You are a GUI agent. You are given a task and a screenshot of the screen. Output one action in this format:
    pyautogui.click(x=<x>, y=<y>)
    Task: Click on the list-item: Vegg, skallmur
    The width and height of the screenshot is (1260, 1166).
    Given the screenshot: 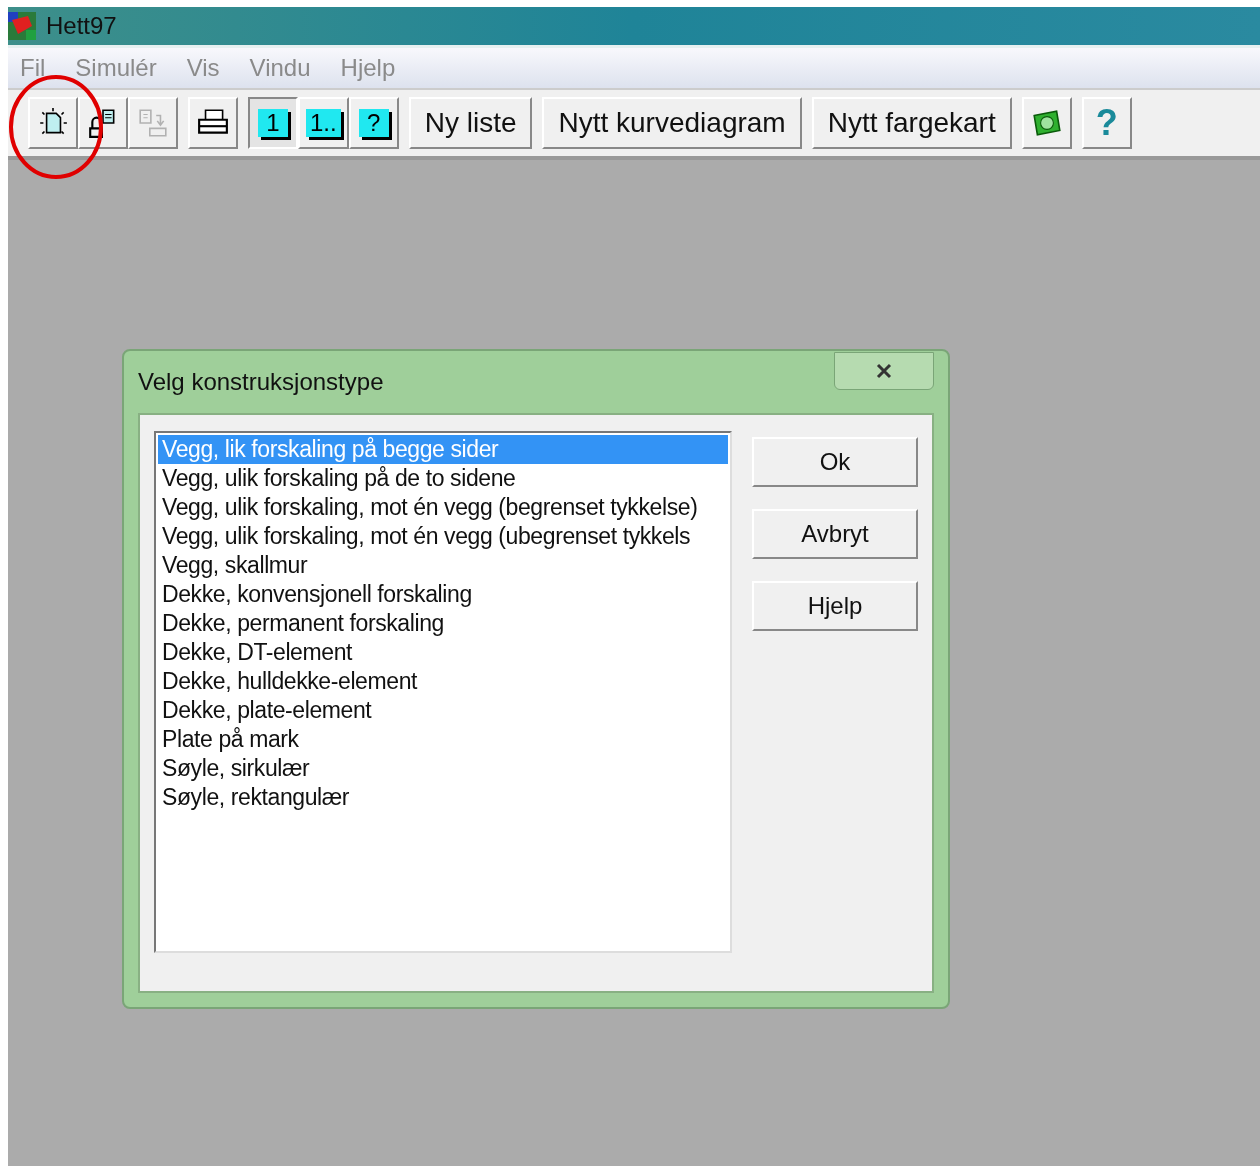 What is the action you would take?
    pyautogui.click(x=443, y=565)
    